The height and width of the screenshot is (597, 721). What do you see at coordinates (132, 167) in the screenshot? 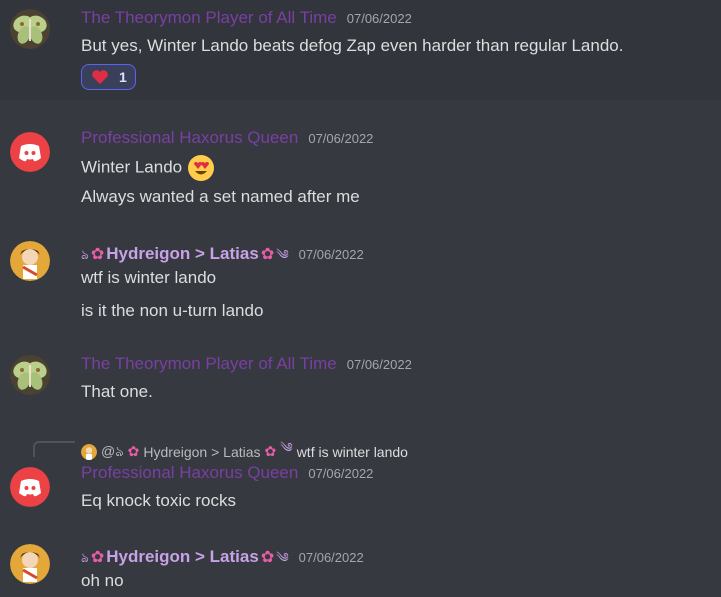
I see `message-text-part: Winter Lando` at bounding box center [132, 167].